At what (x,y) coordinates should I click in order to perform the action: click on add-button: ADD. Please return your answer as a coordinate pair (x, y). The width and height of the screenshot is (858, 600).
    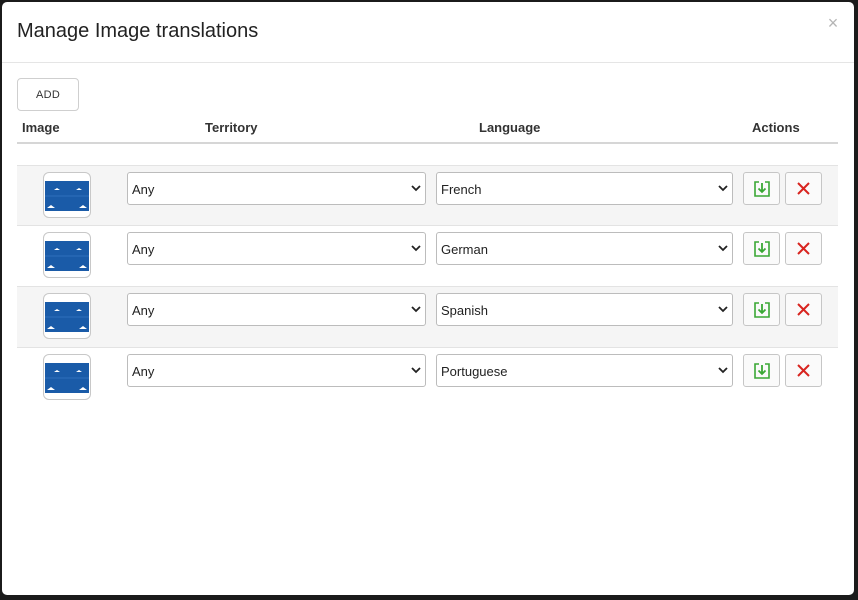
    Looking at the image, I should click on (48, 94).